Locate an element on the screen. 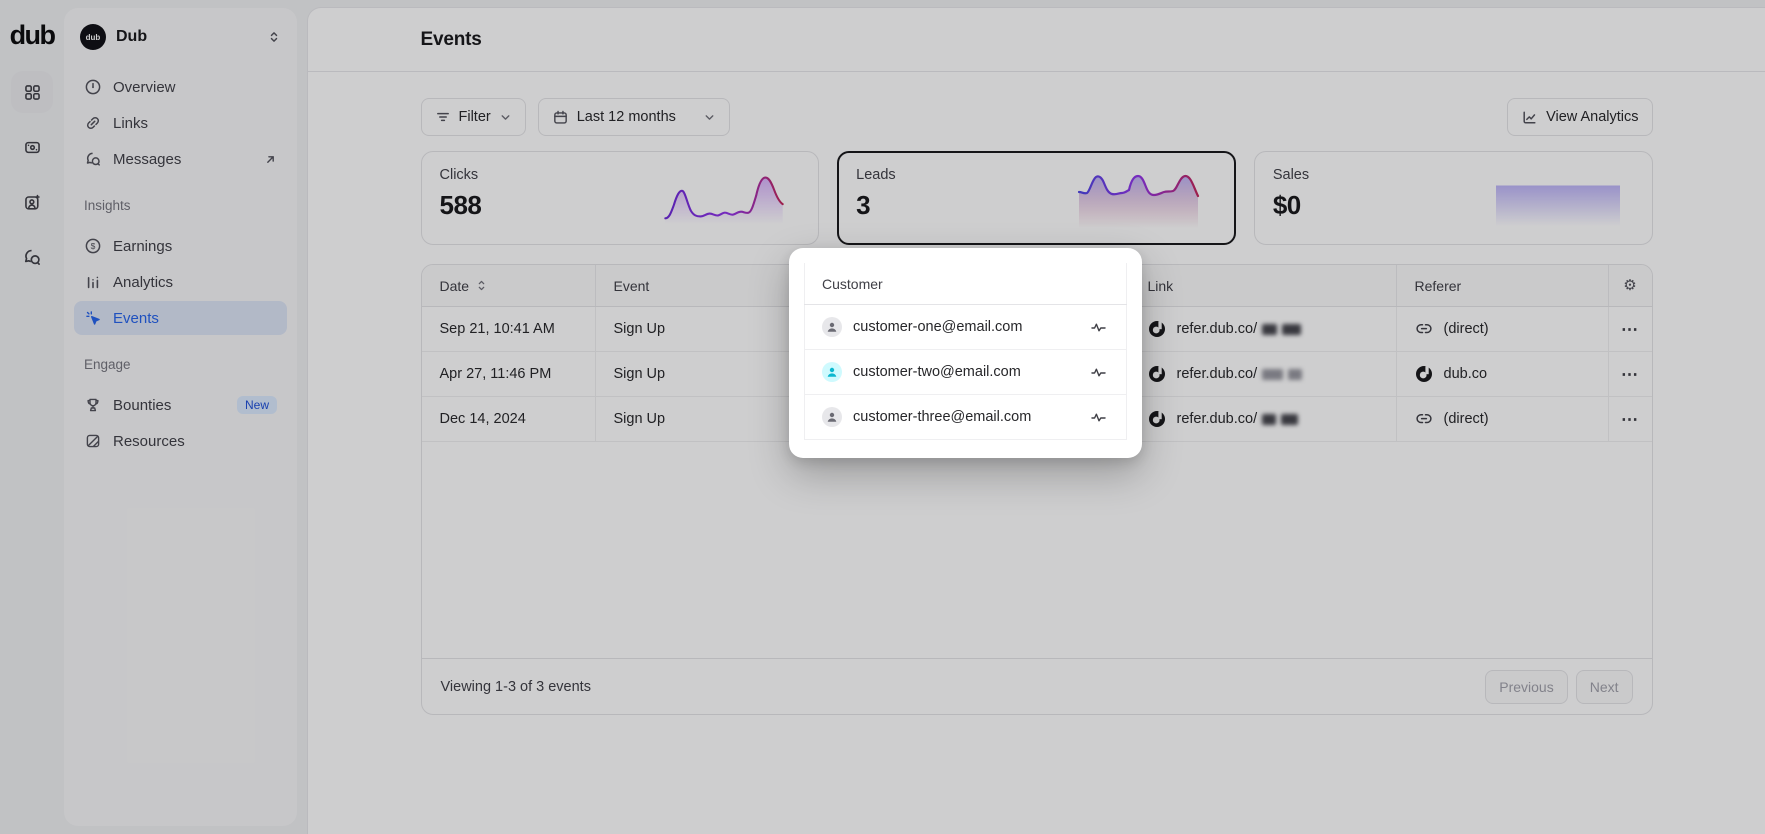  customer-email: customer-three@email.com is located at coordinates (942, 417).